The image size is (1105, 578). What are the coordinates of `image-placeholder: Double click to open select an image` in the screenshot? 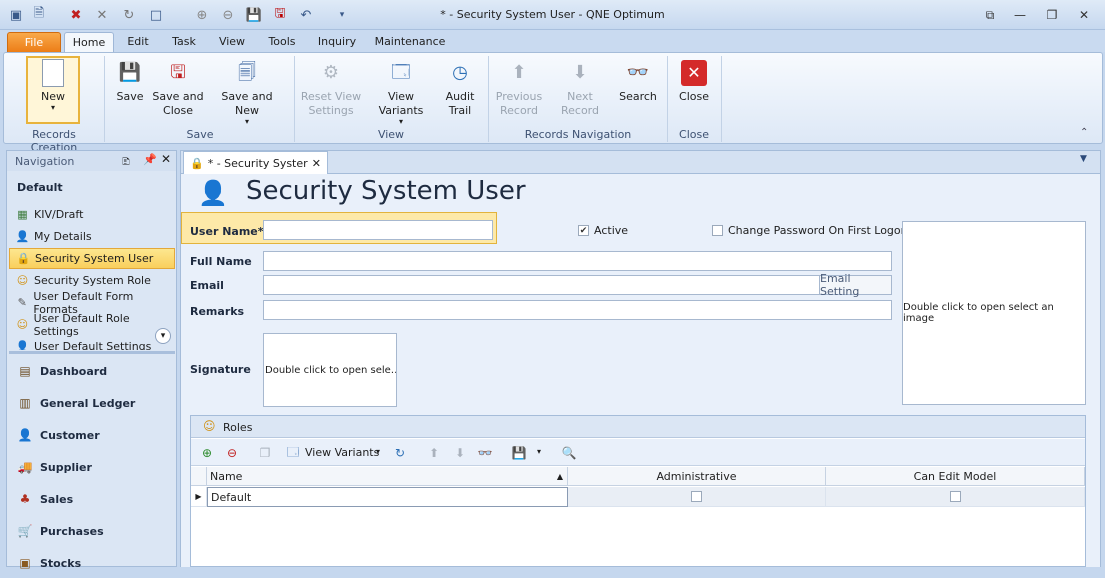 It's located at (978, 313).